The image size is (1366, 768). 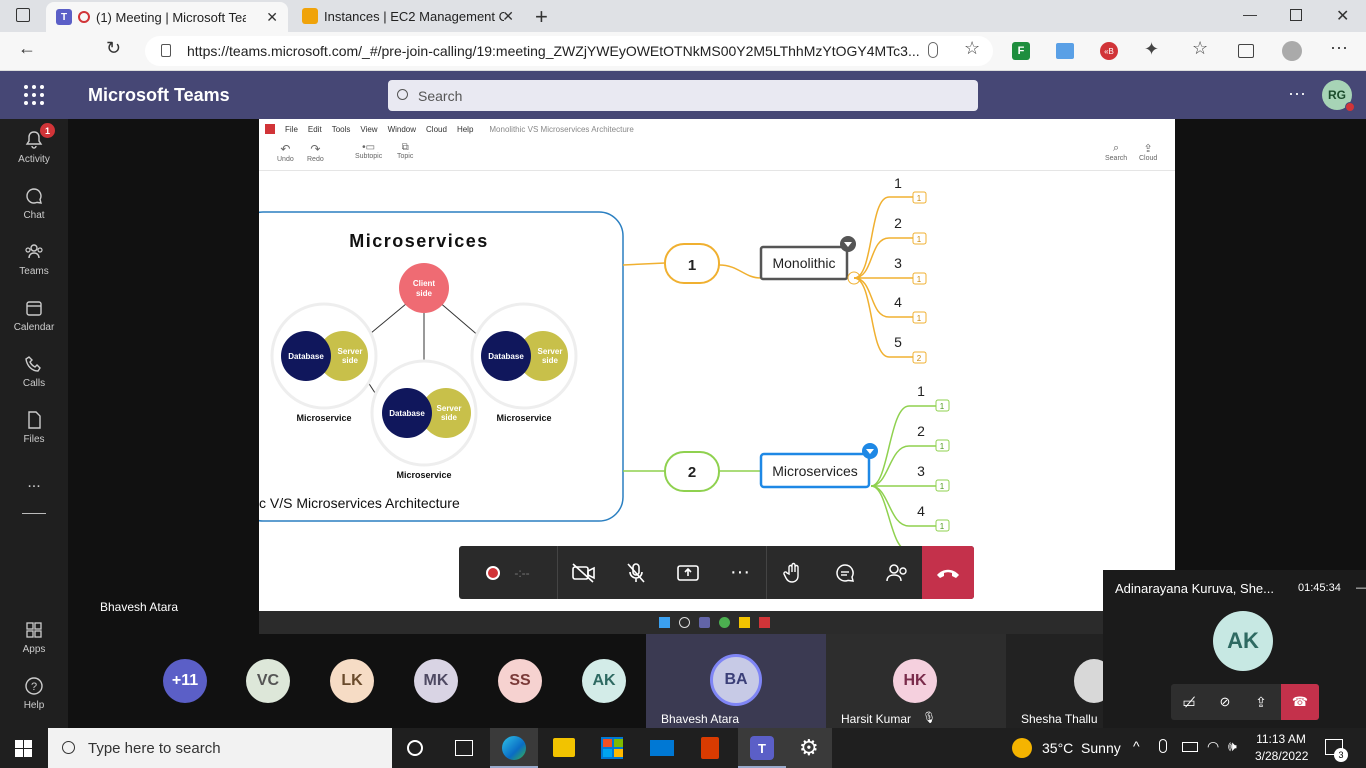 What do you see at coordinates (34, 159) in the screenshot?
I see `rail-label: Activity` at bounding box center [34, 159].